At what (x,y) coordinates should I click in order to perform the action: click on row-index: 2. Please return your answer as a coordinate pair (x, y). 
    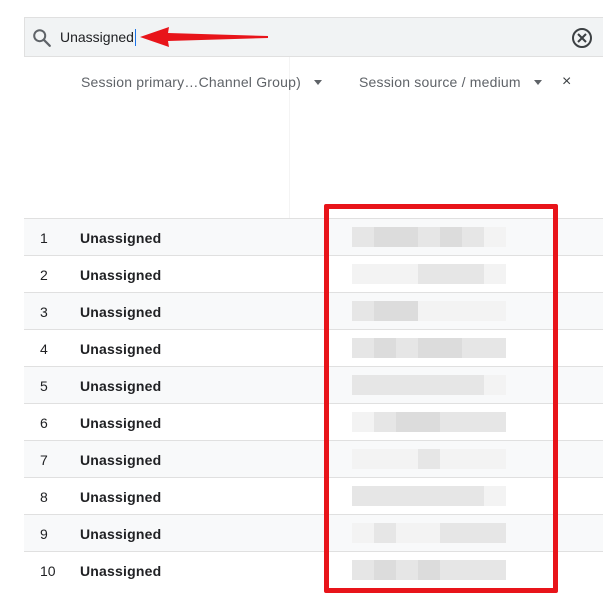
    Looking at the image, I should click on (44, 275).